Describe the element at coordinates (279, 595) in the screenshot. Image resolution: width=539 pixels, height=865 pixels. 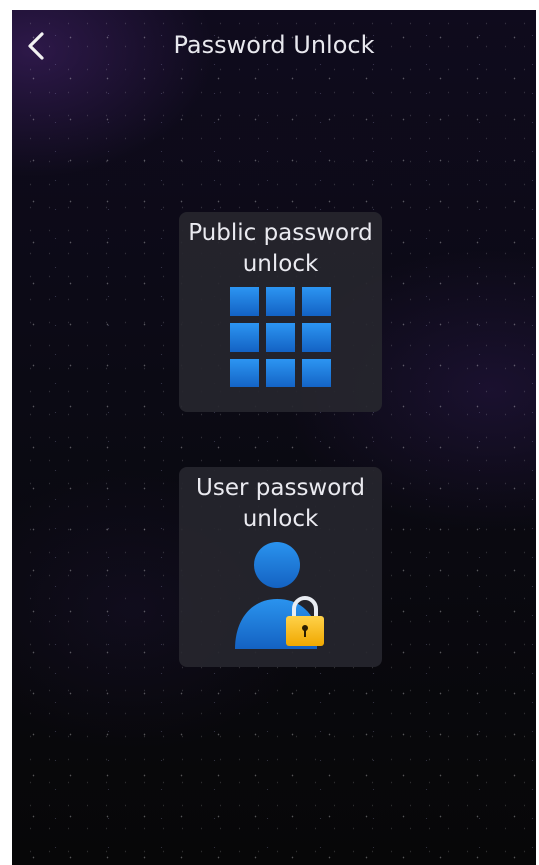
I see `user-lock-icon` at that location.